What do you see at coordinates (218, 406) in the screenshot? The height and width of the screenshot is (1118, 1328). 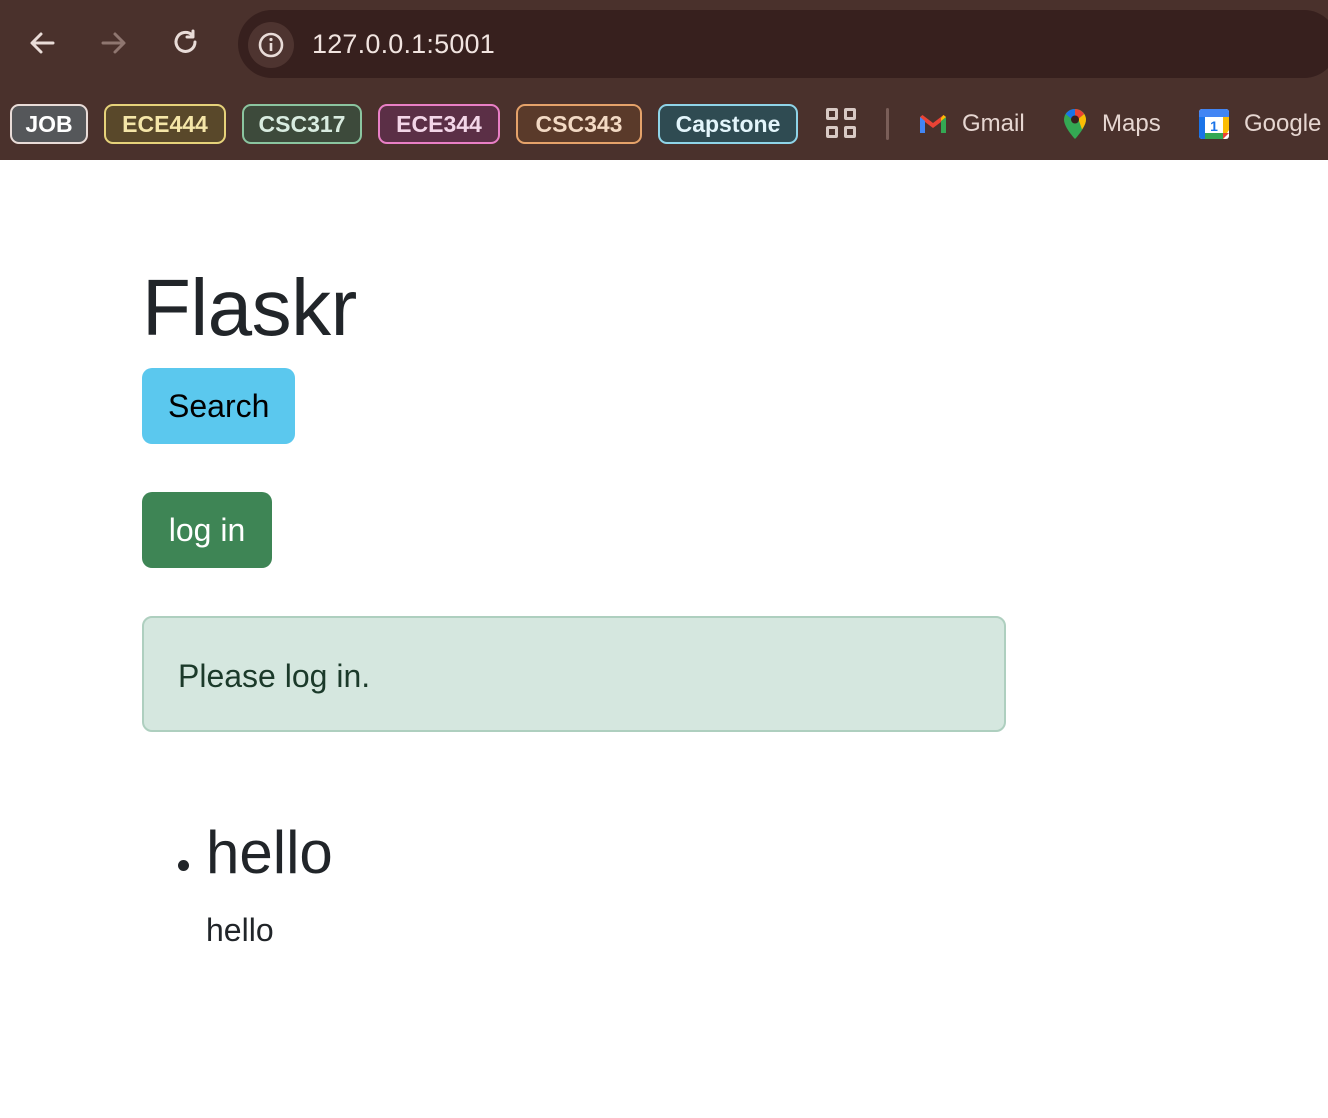 I see `search-button: Search` at bounding box center [218, 406].